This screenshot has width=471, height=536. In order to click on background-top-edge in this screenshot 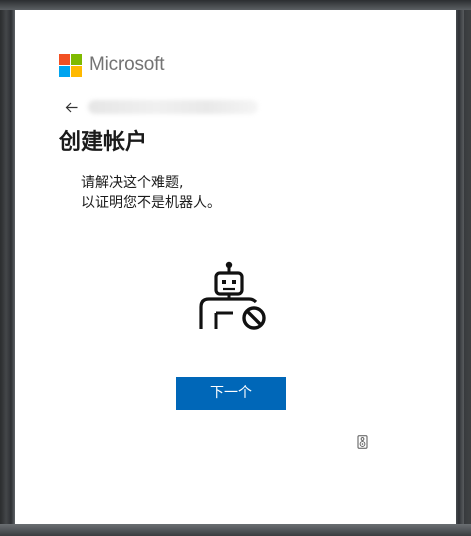, I will do `click(235, 5)`.